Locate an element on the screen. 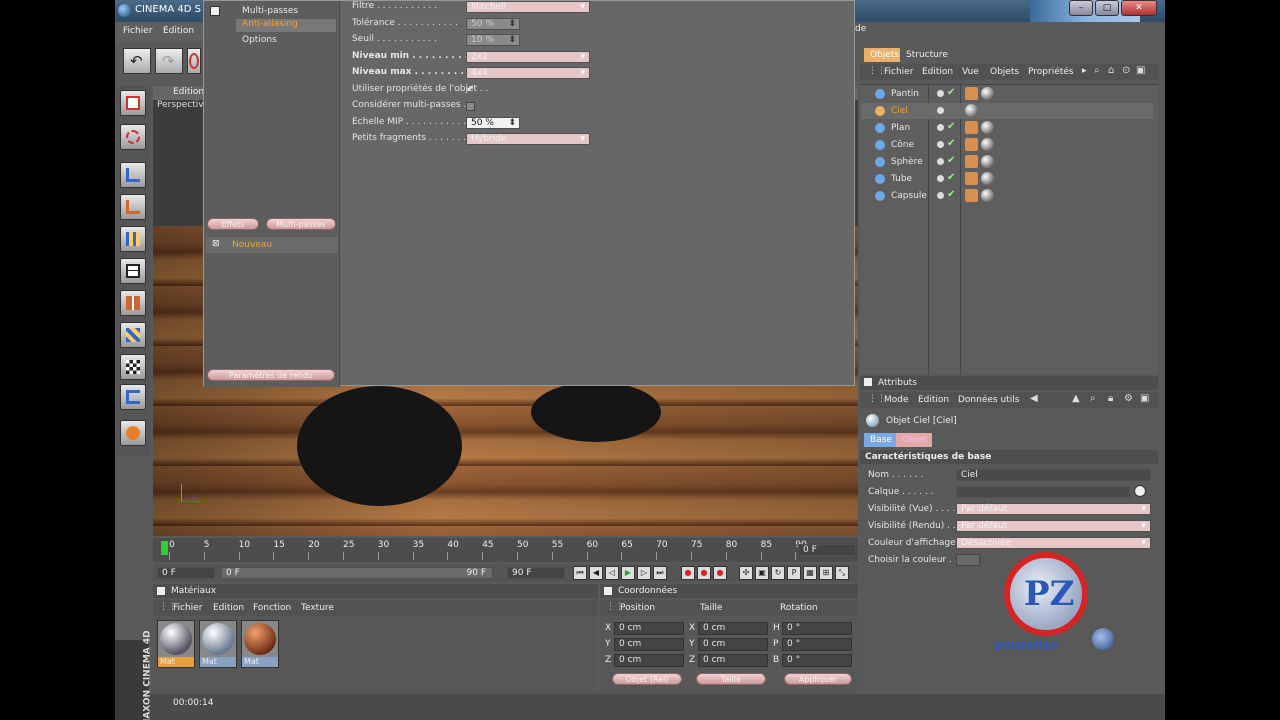 This screenshot has height=720, width=1280. settings-icon: ⚙︎ is located at coordinates (1128, 398).